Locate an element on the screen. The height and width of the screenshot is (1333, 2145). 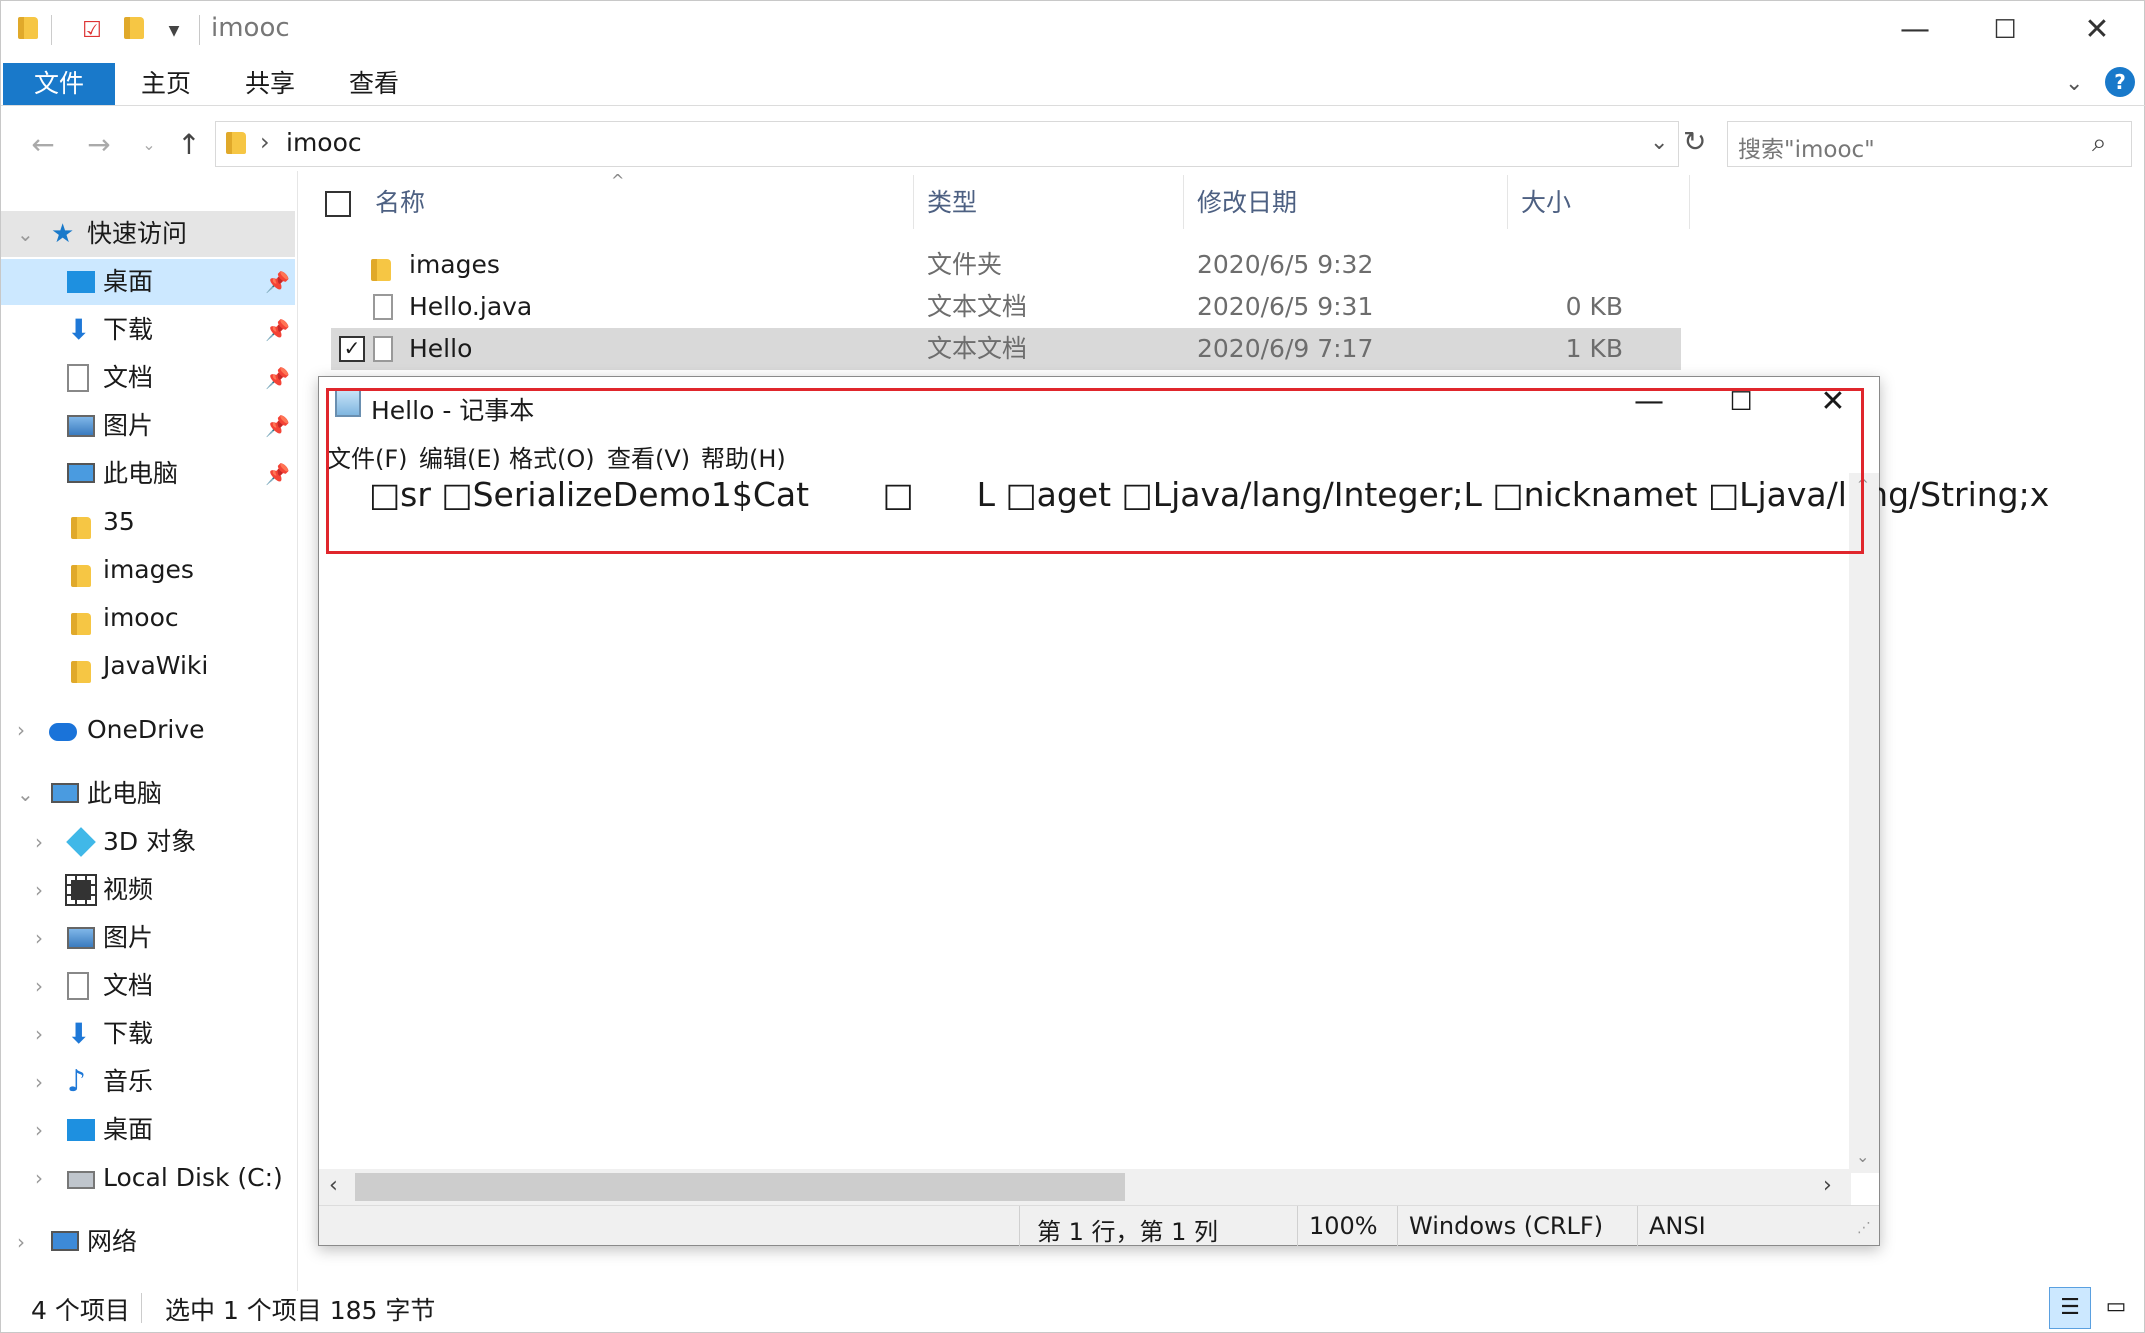
menu-edit: 编辑(E) is located at coordinates (460, 456).